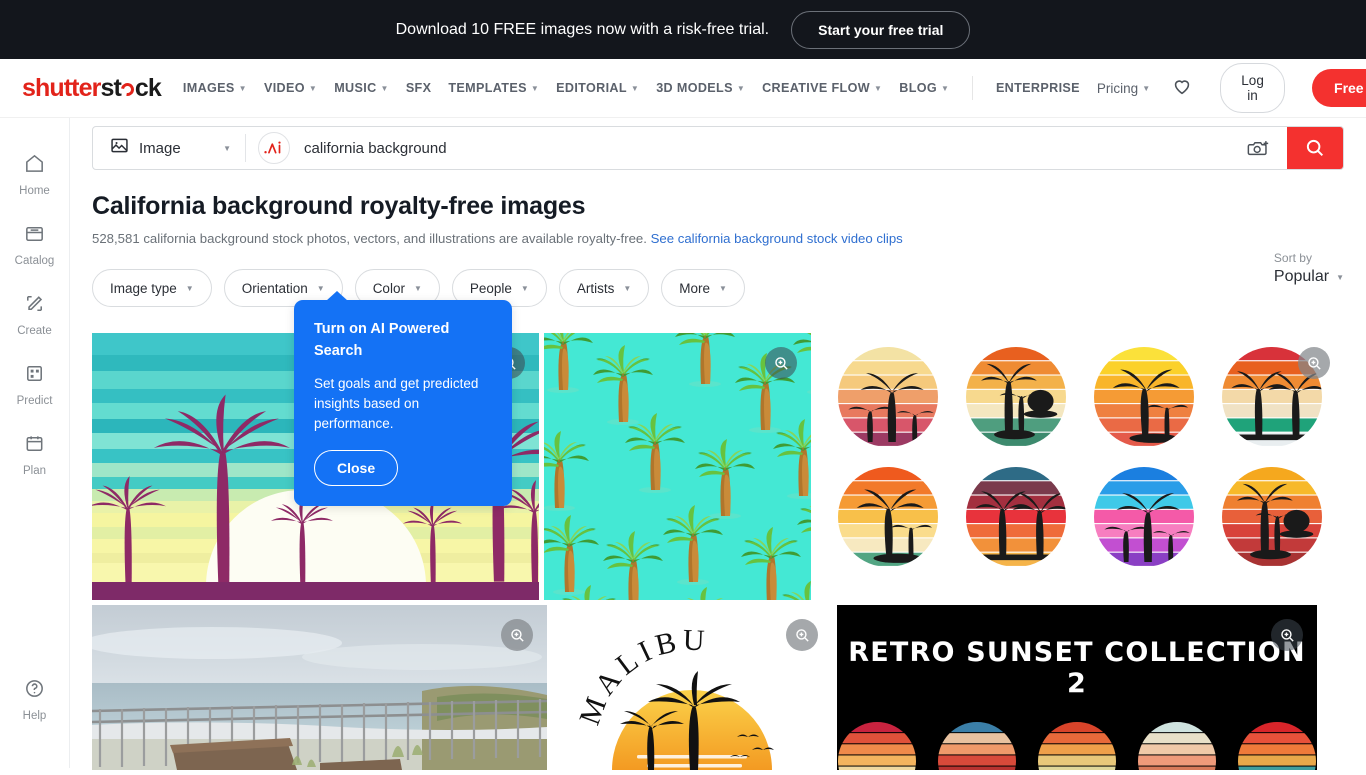 Image resolution: width=1366 pixels, height=775 pixels. I want to click on favorites-heart-icon, so click(1182, 88).